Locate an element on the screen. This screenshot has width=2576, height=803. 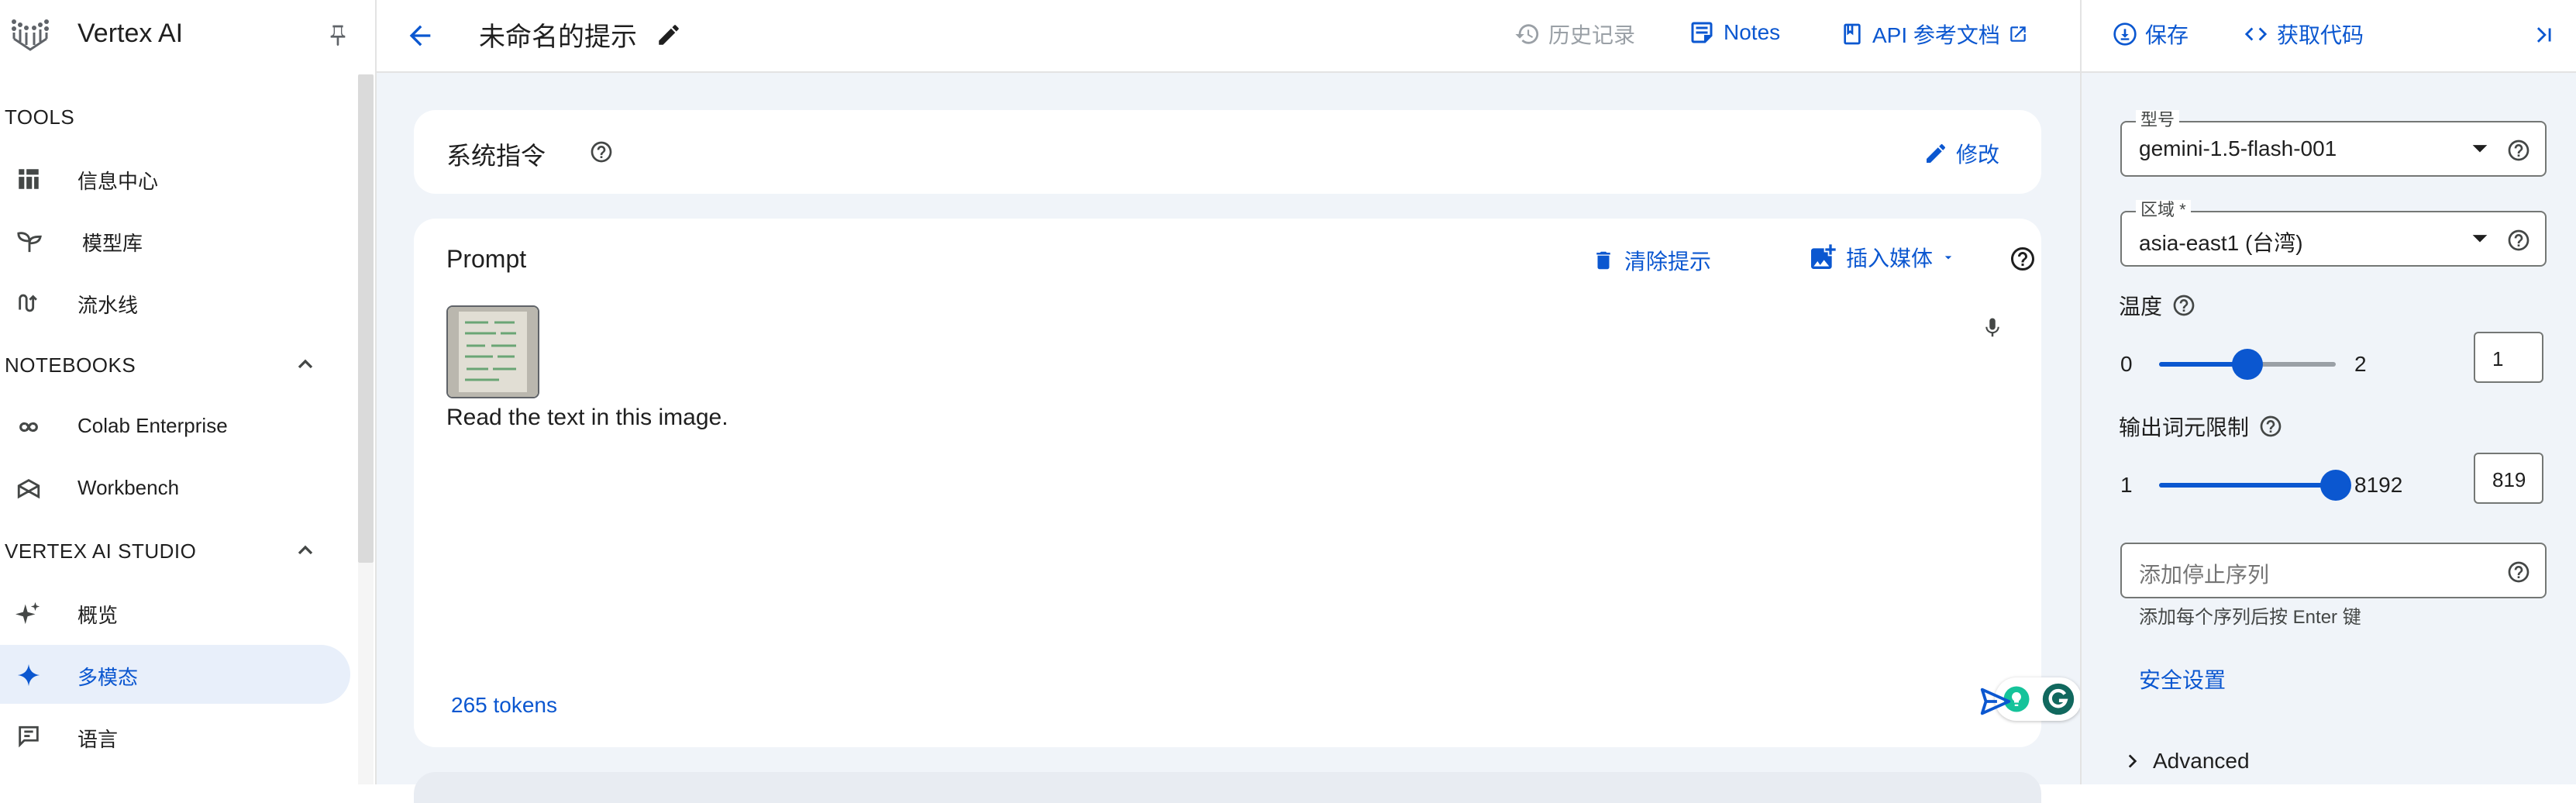
book-icon is located at coordinates (1852, 34).